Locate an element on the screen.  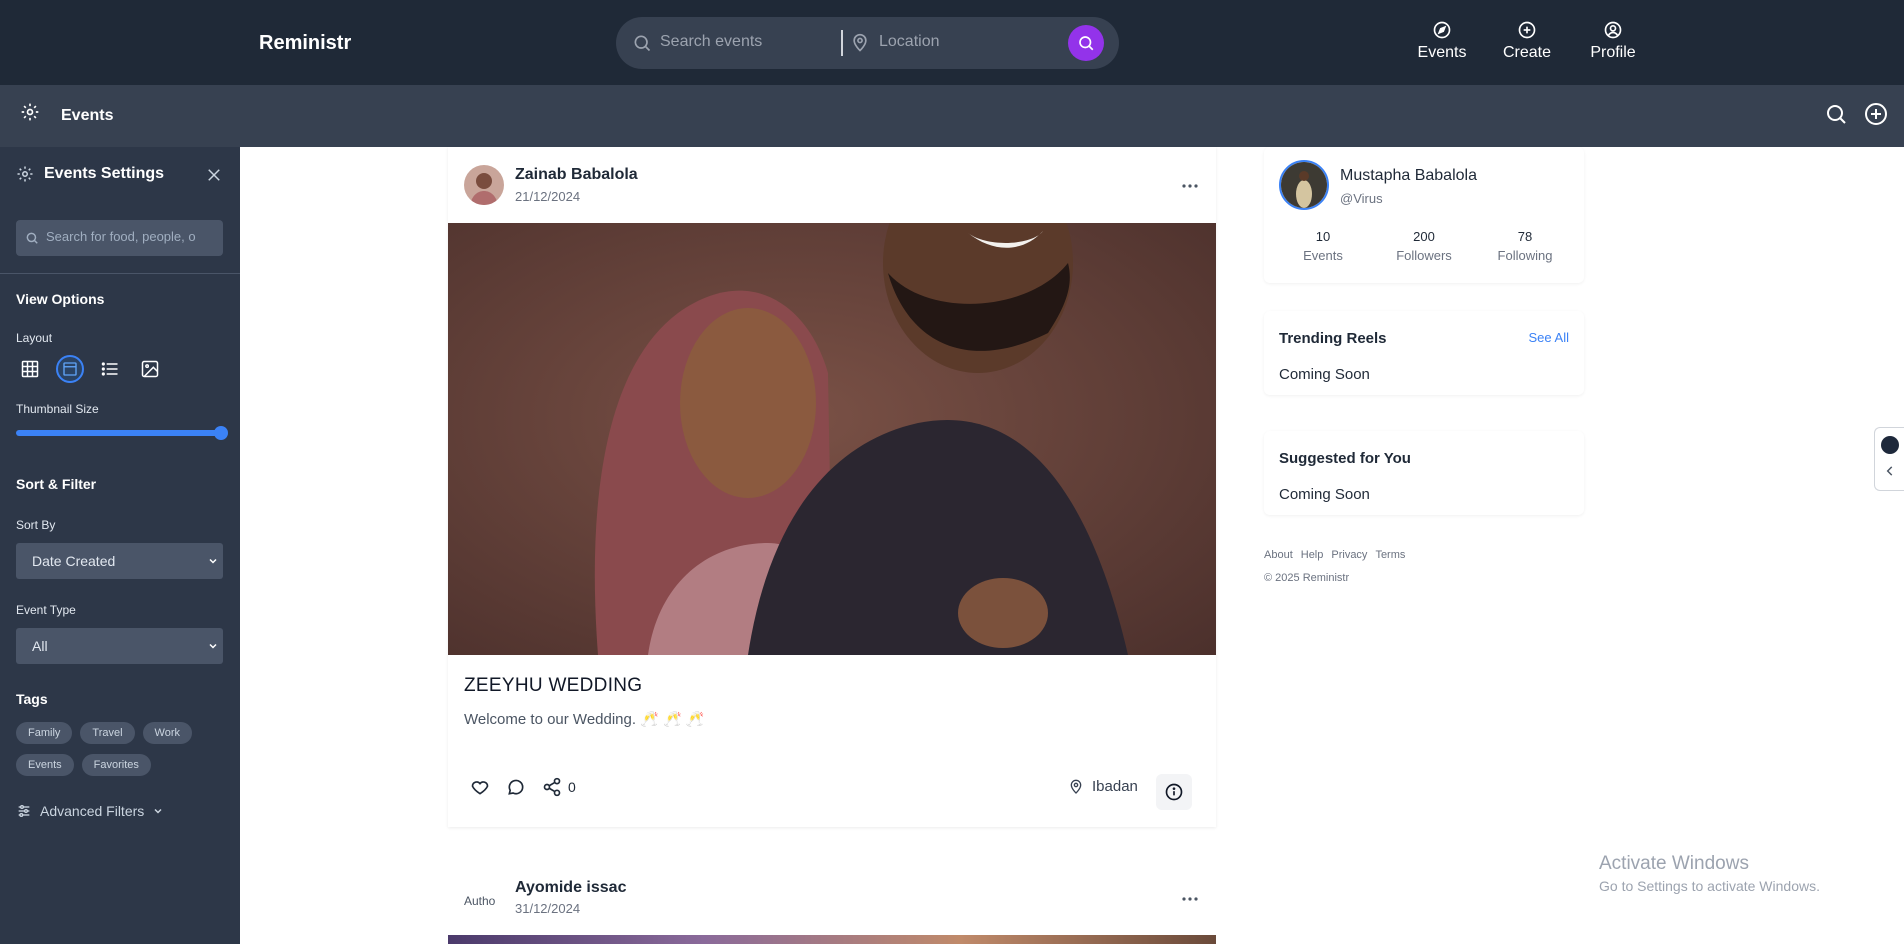
stat-label: Following is located at coordinates (1525, 255).